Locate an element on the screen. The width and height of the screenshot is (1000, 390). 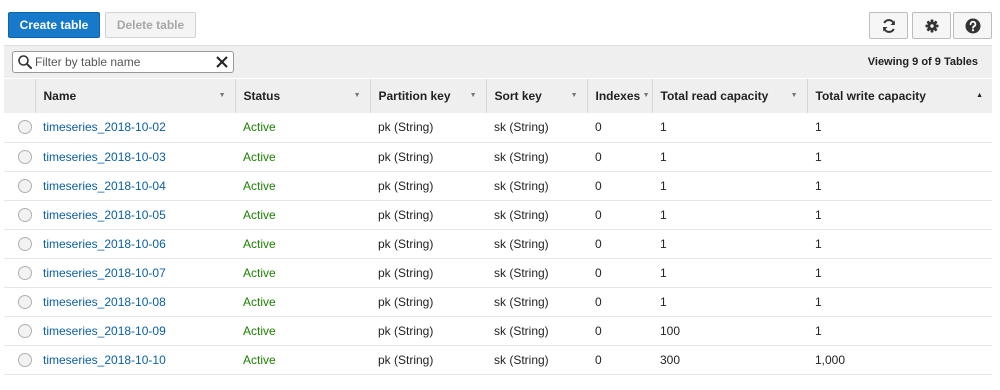
table-name-cell: timeseries_2018-10-08 is located at coordinates (135, 301).